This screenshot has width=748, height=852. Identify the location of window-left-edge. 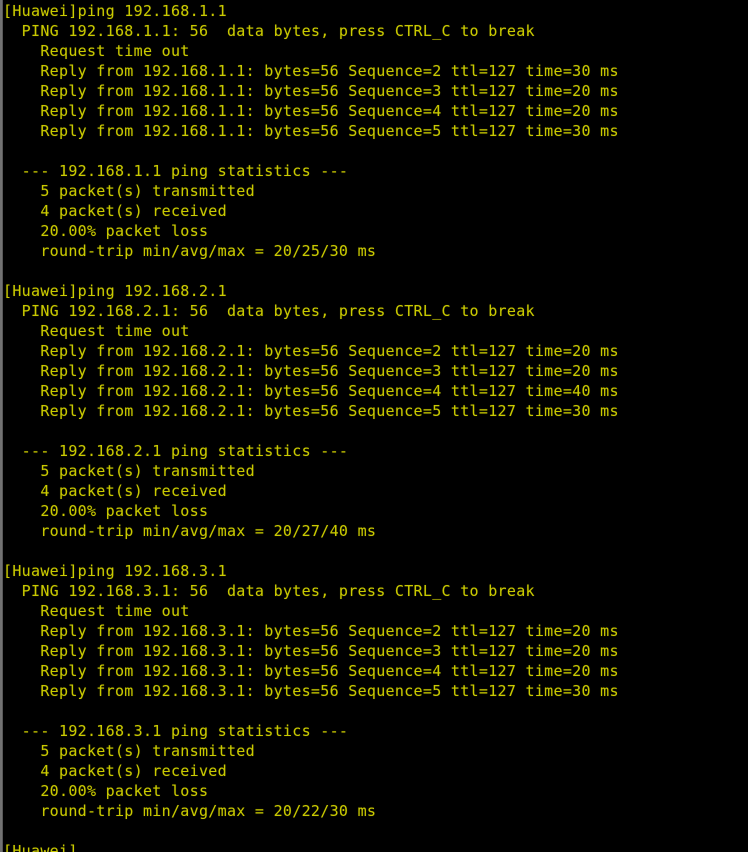
(1, 426).